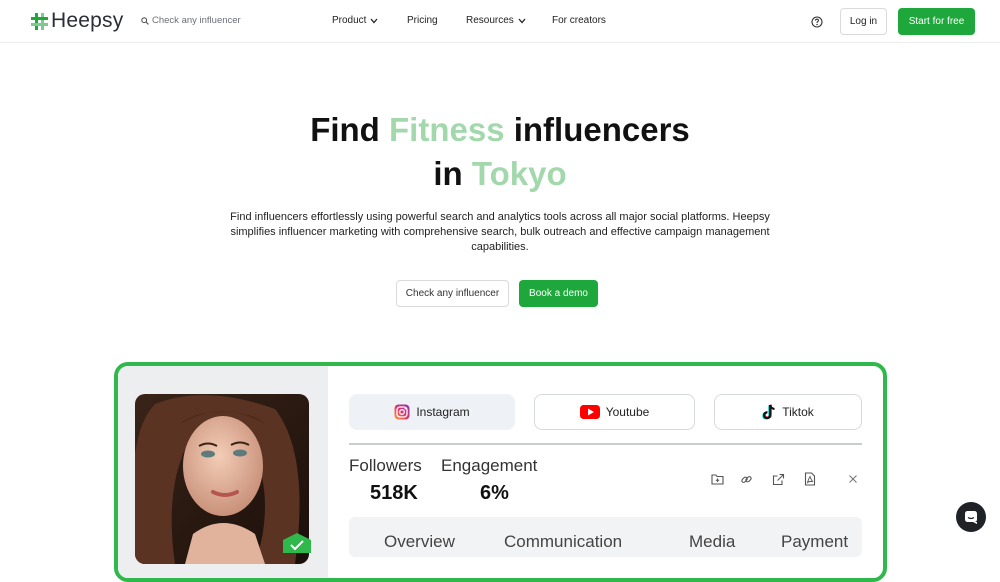  What do you see at coordinates (39, 21) in the screenshot?
I see `hashtag-logo-icon` at bounding box center [39, 21].